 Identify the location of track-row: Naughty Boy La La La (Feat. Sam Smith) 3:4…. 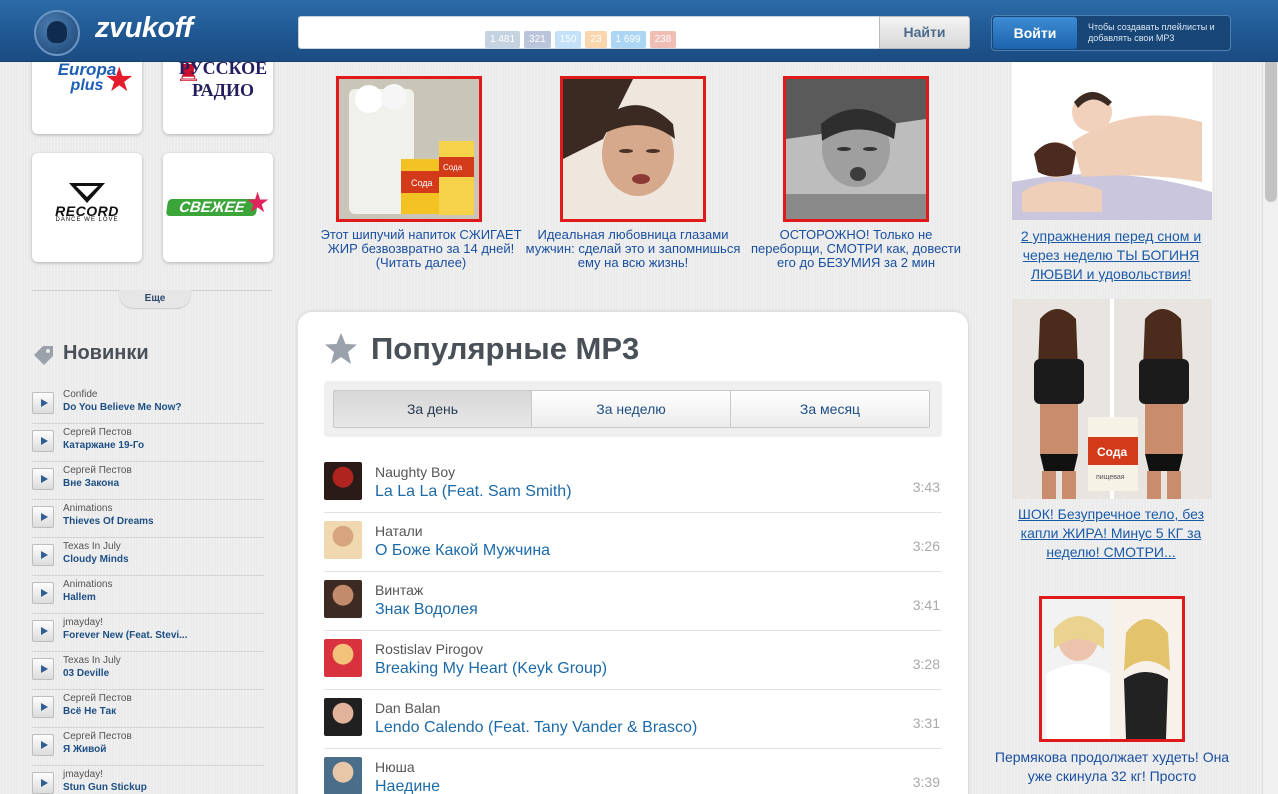
(633, 483).